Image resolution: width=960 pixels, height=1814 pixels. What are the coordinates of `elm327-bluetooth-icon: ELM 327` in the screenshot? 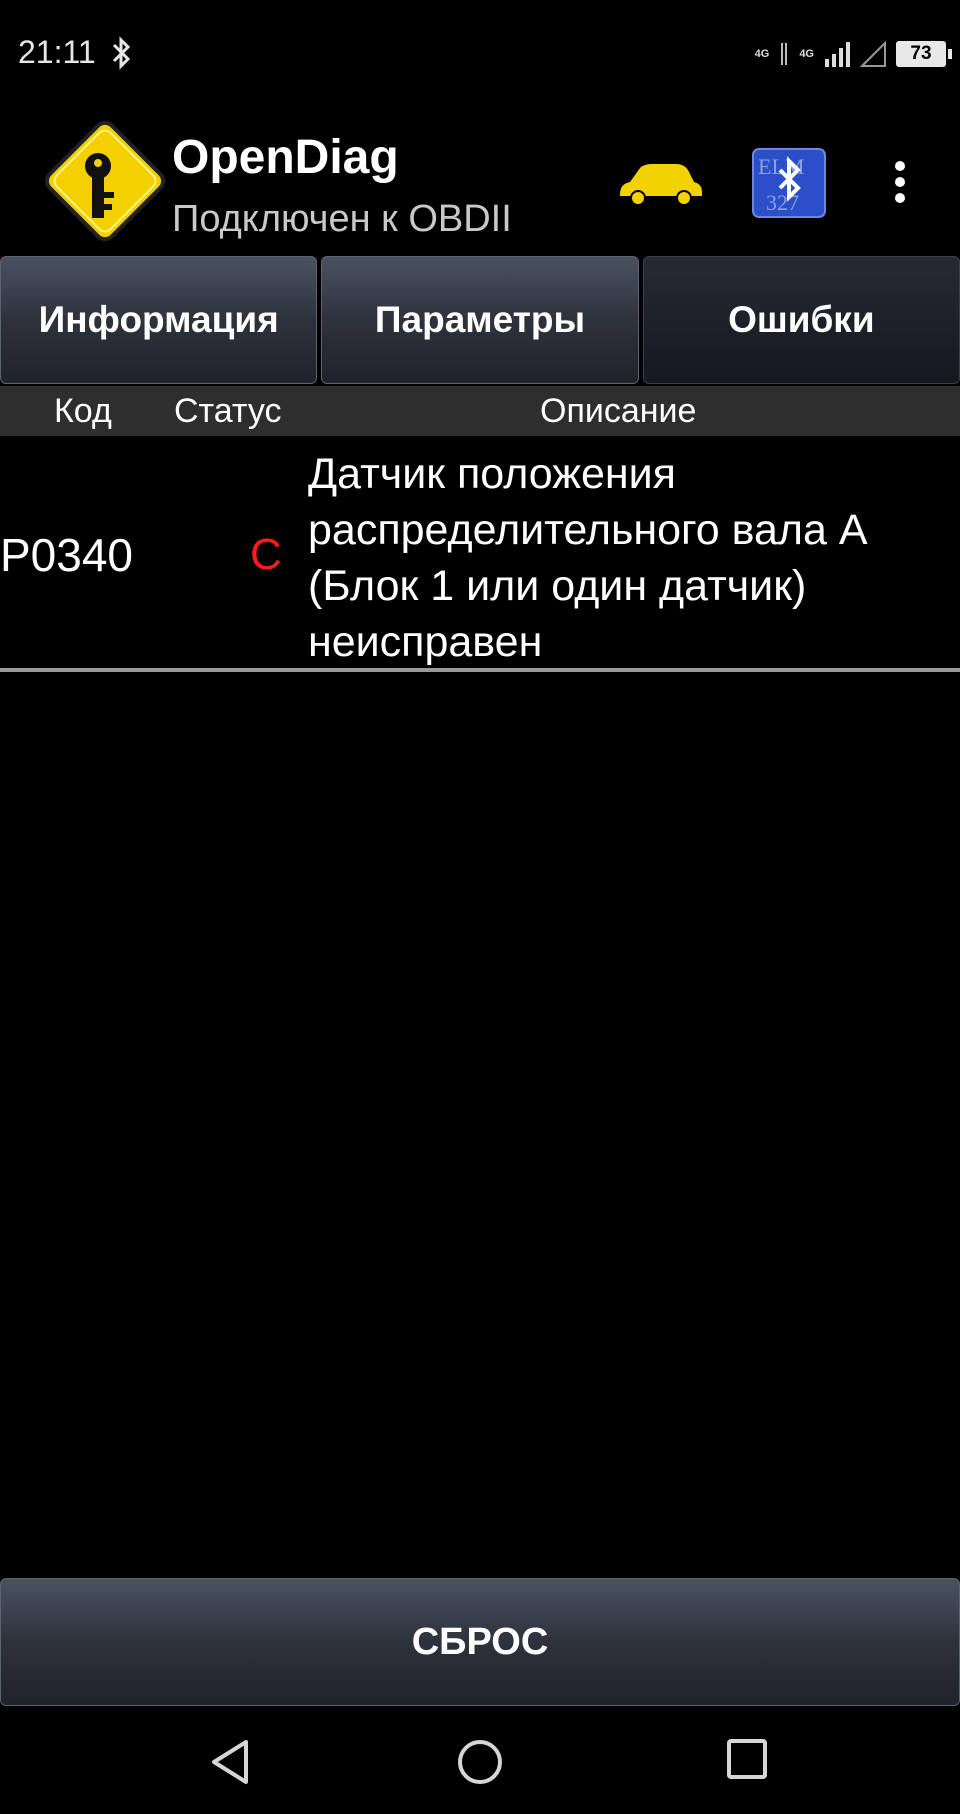 It's located at (789, 183).